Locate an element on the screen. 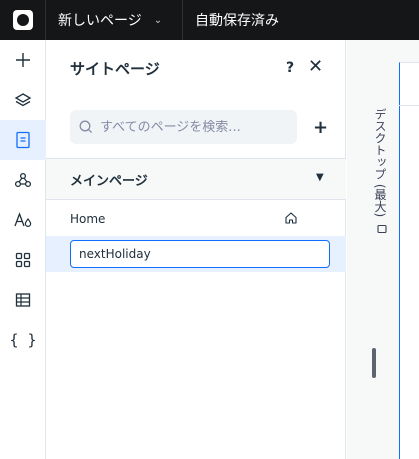 Image resolution: width=419 pixels, height=459 pixels. help-button: ? is located at coordinates (290, 68).